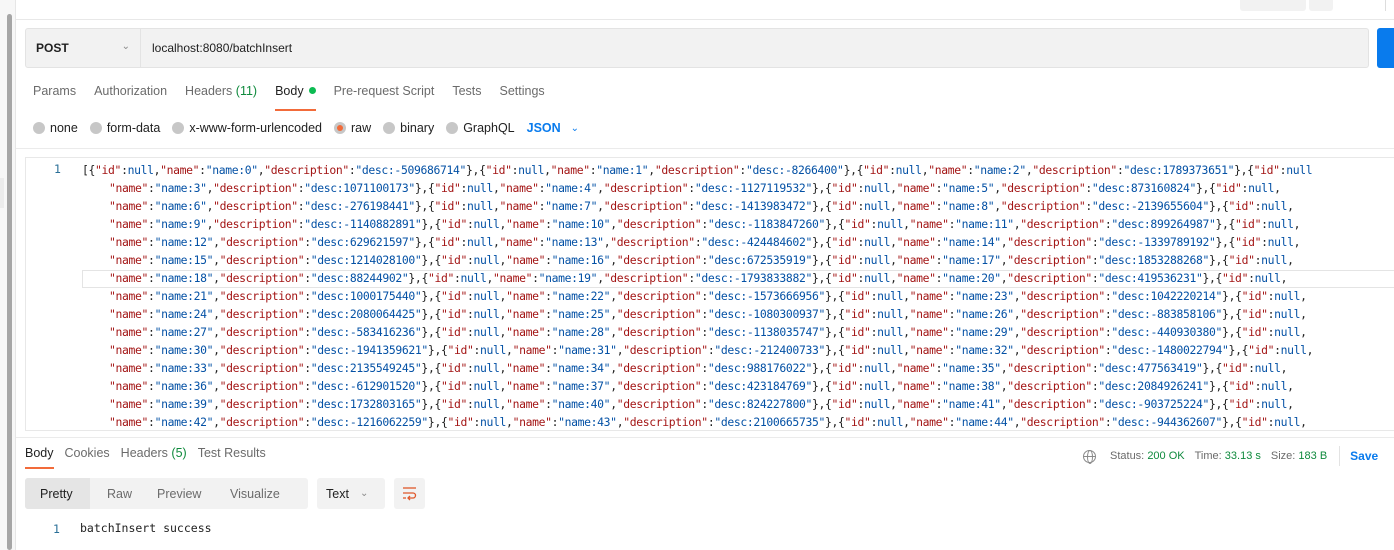 This screenshot has height=550, width=1394. Describe the element at coordinates (57, 493) in the screenshot. I see `view-pretty-button: Pretty` at that location.